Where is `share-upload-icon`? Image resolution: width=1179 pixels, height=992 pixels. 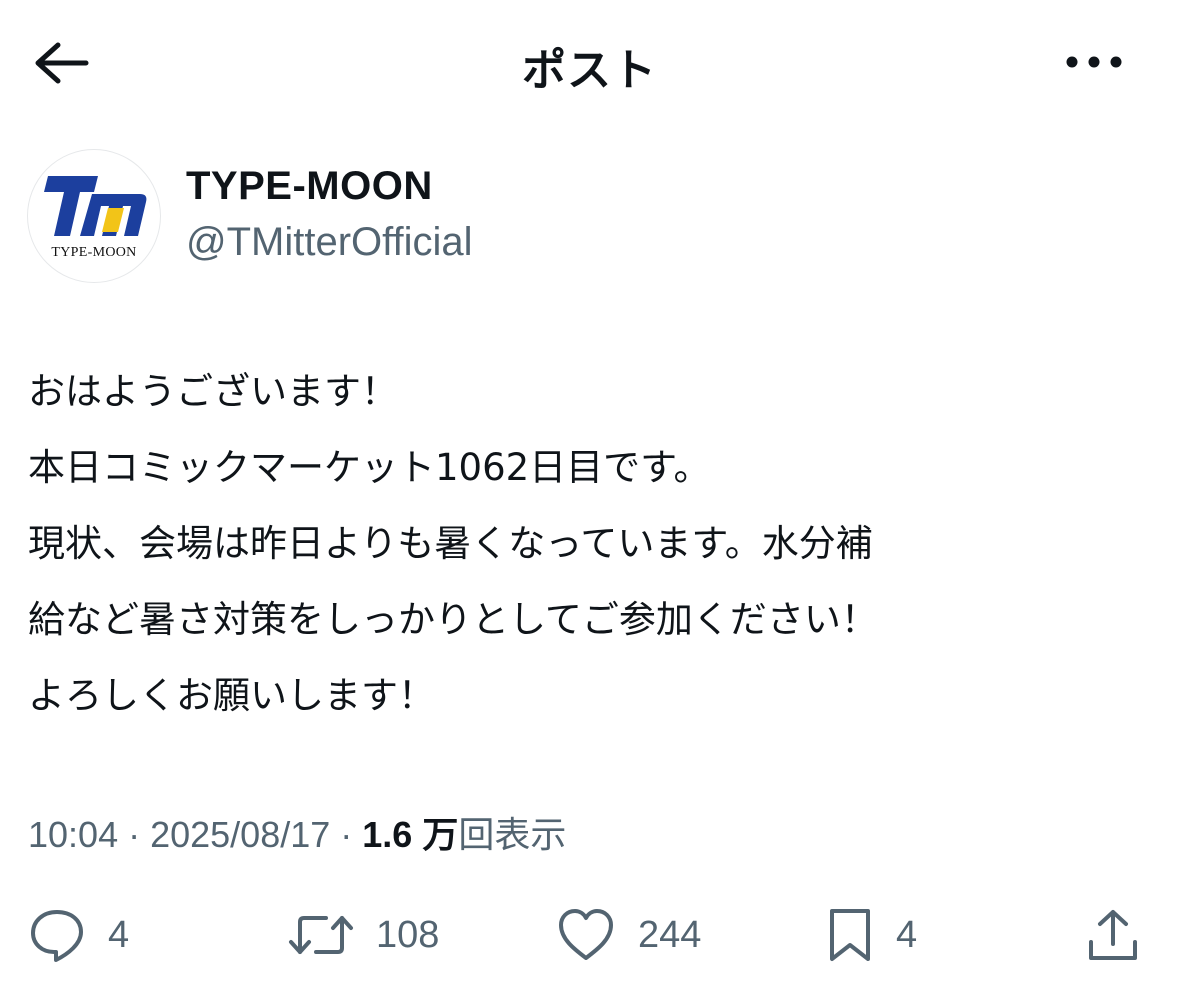 share-upload-icon is located at coordinates (1113, 935).